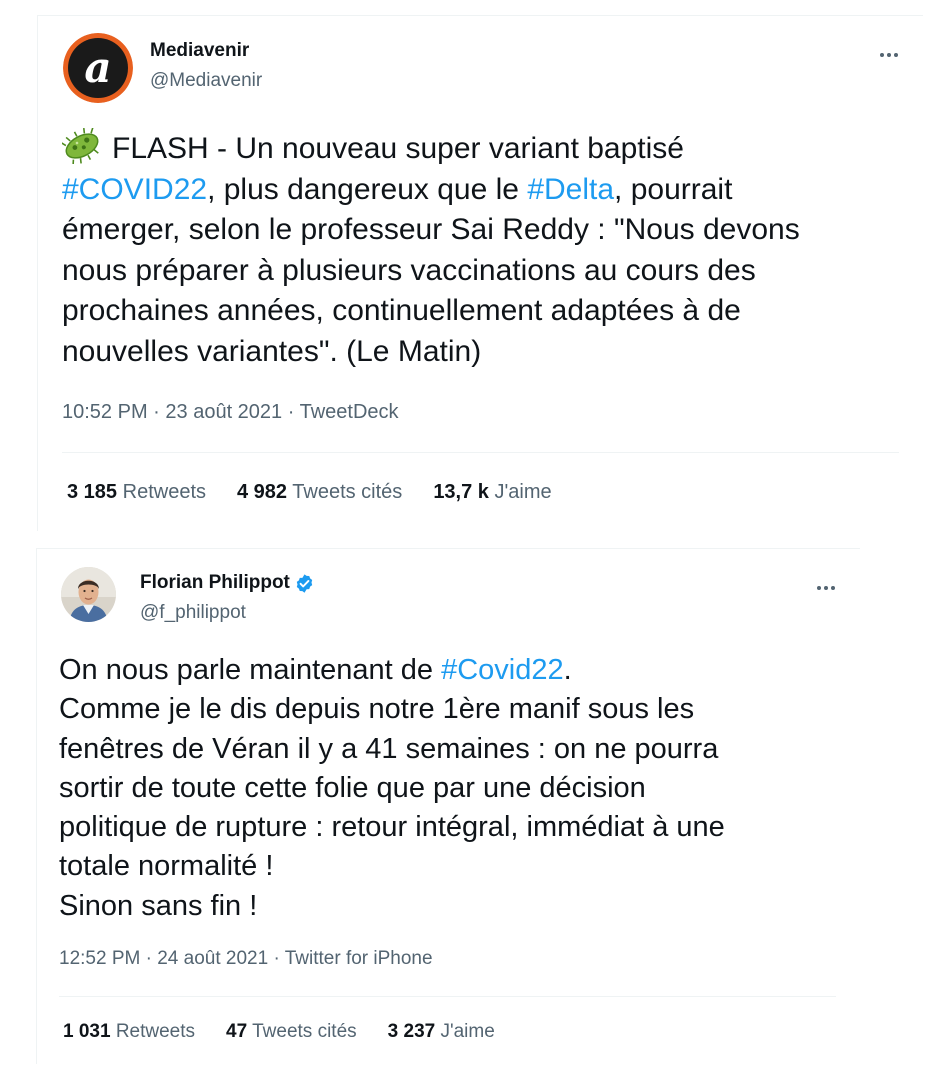  What do you see at coordinates (272, 351) in the screenshot?
I see `tweet-line: nouvelles variantes". (Le Matin)` at bounding box center [272, 351].